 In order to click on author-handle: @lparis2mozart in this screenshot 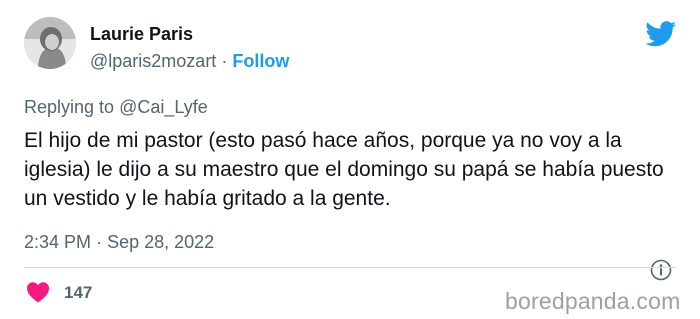, I will do `click(153, 61)`.